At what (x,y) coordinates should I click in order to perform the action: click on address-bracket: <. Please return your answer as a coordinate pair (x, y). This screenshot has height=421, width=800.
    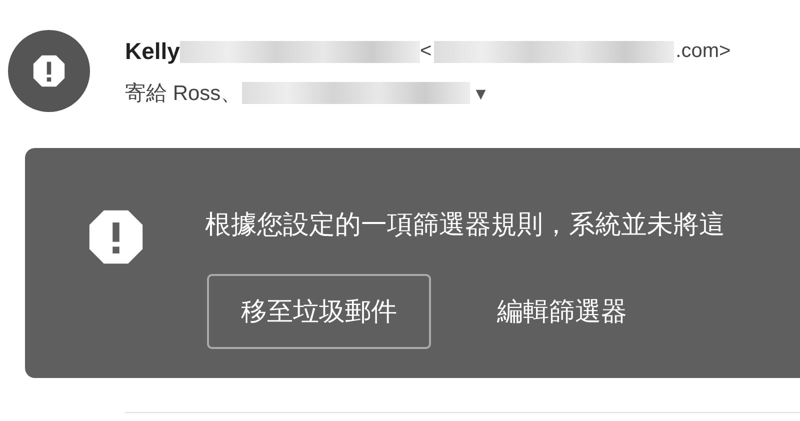
    Looking at the image, I should click on (426, 51).